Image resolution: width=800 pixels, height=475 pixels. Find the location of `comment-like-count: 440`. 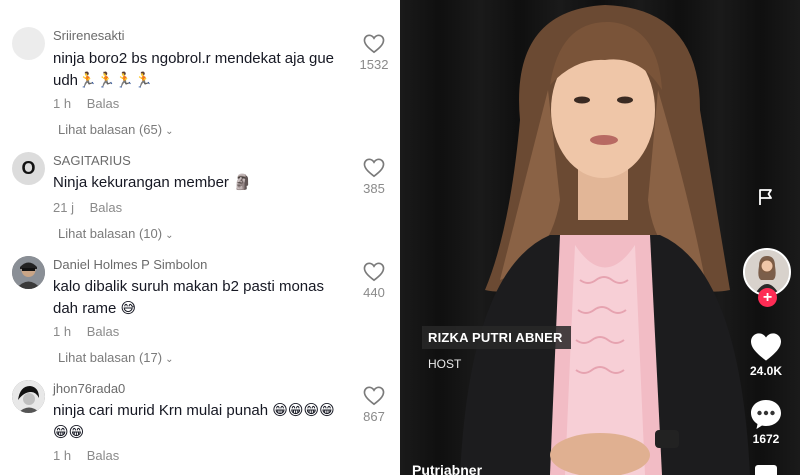

comment-like-count: 440 is located at coordinates (374, 292).